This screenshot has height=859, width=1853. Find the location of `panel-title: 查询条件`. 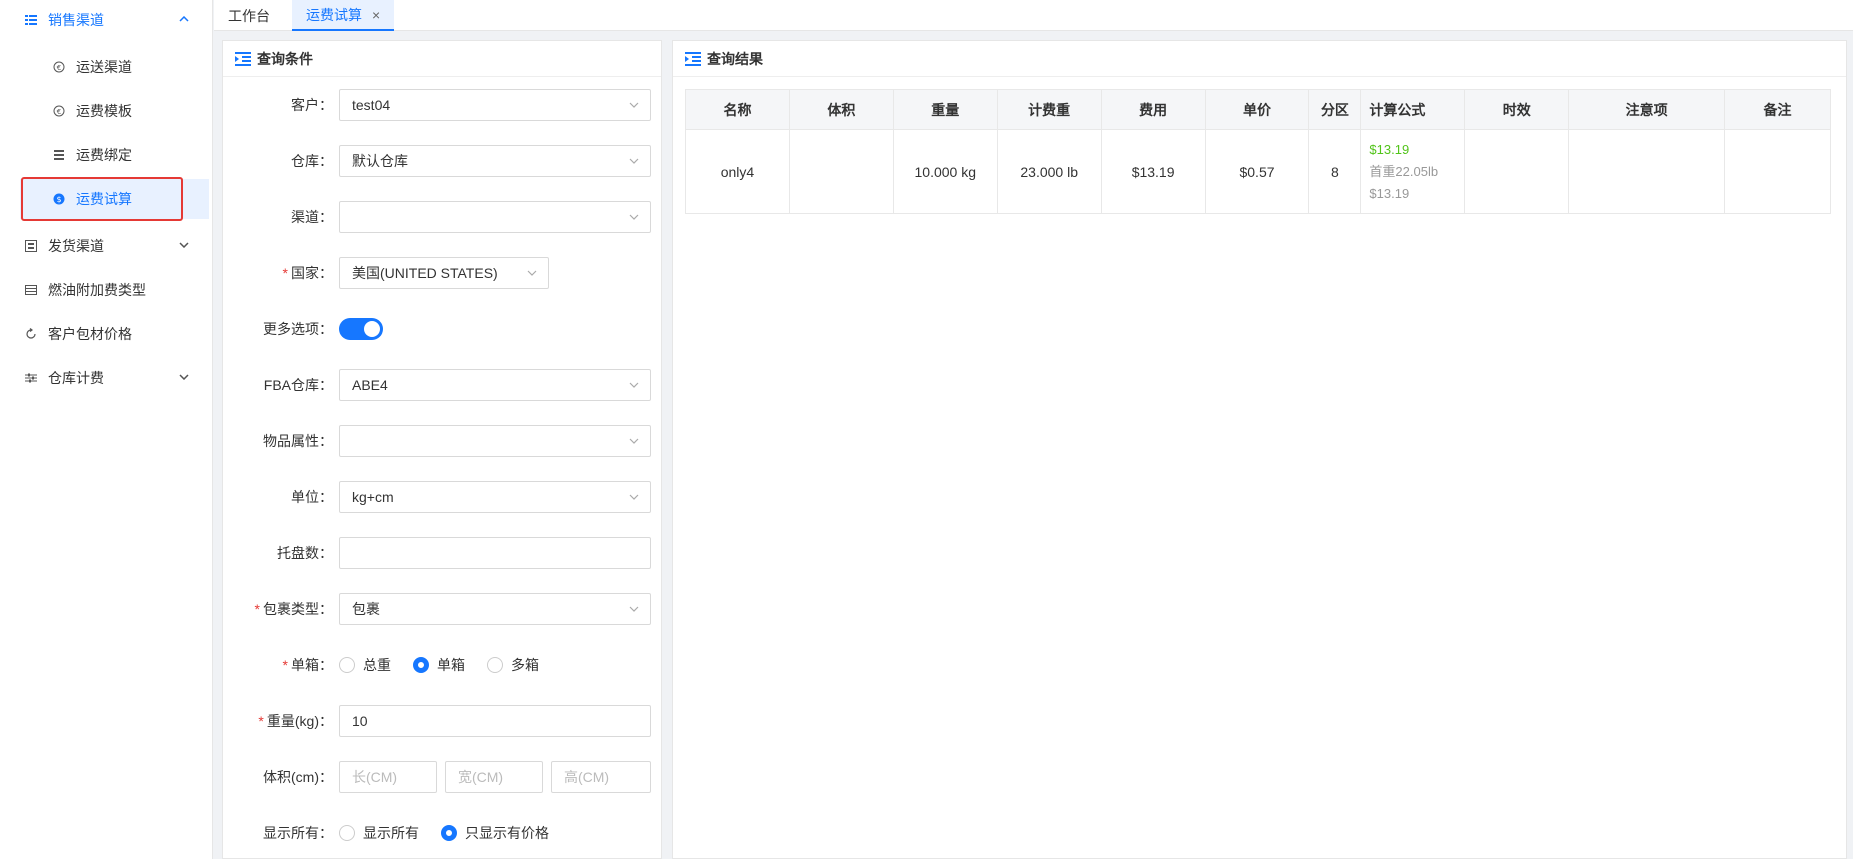

panel-title: 查询条件 is located at coordinates (285, 58).